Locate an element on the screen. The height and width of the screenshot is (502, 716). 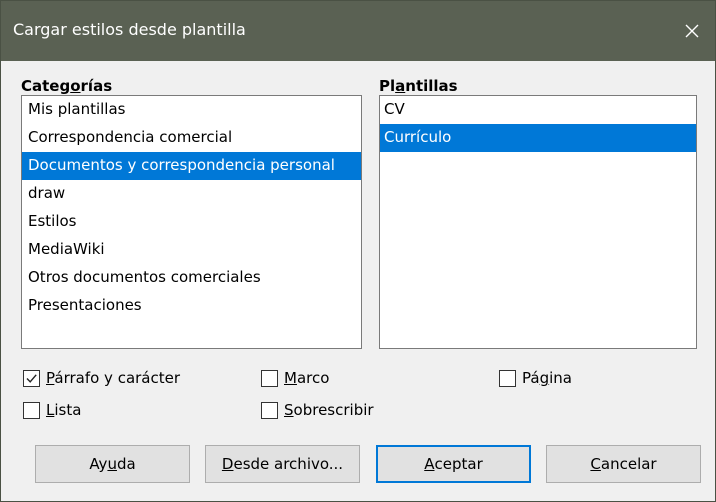
category-item: Correspondencia comercial is located at coordinates (191, 138).